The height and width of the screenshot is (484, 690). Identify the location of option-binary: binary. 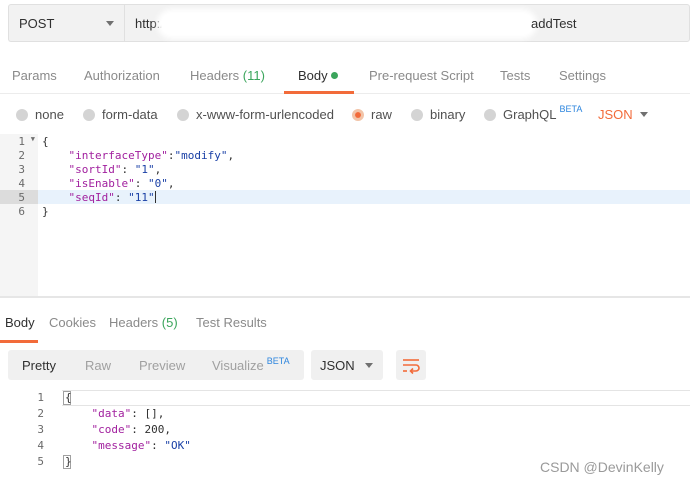
(438, 114).